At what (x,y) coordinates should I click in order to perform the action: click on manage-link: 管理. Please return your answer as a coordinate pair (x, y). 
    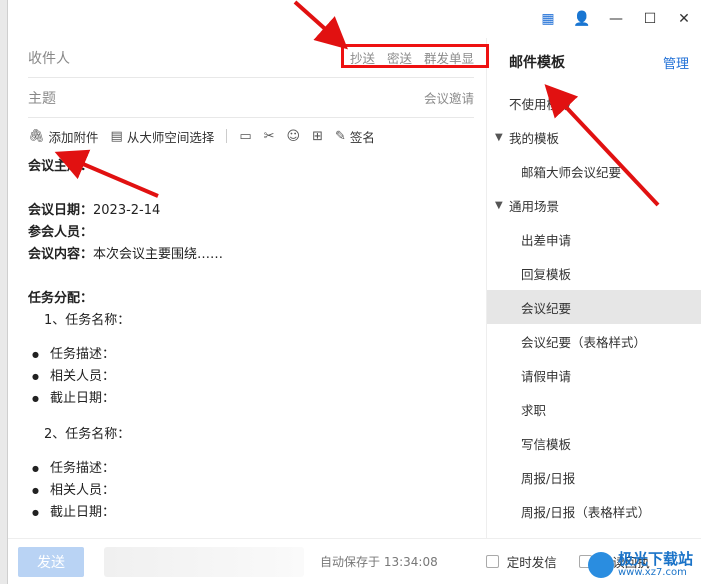
    Looking at the image, I should click on (676, 62).